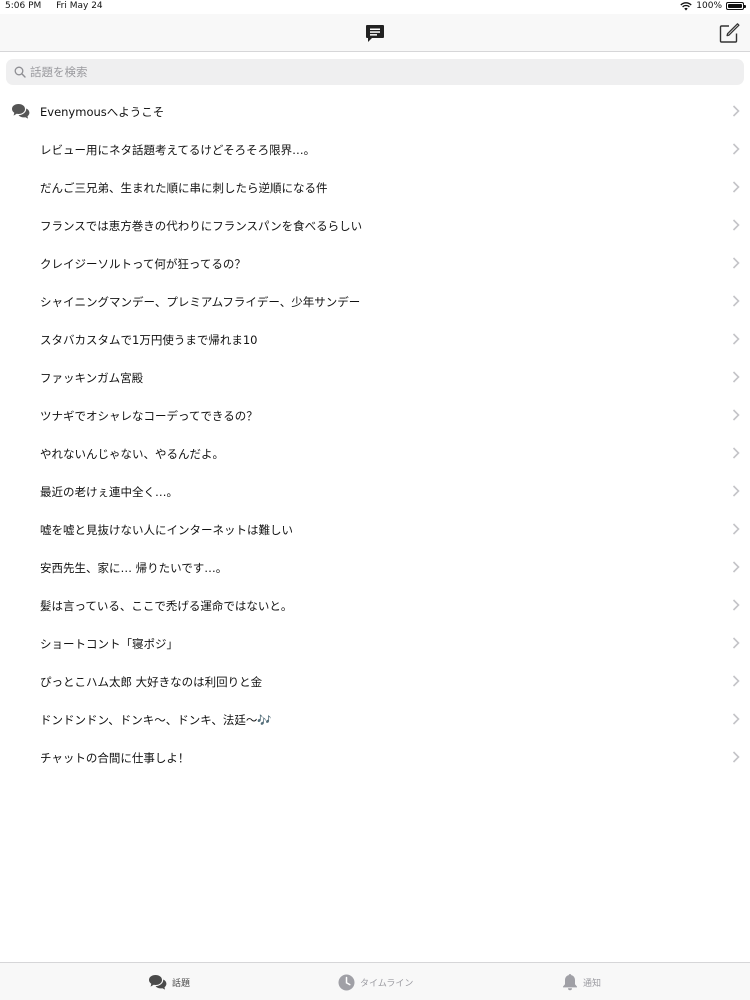 This screenshot has height=1000, width=750. What do you see at coordinates (23, 6) in the screenshot?
I see `status-time: 5:06 PM` at bounding box center [23, 6].